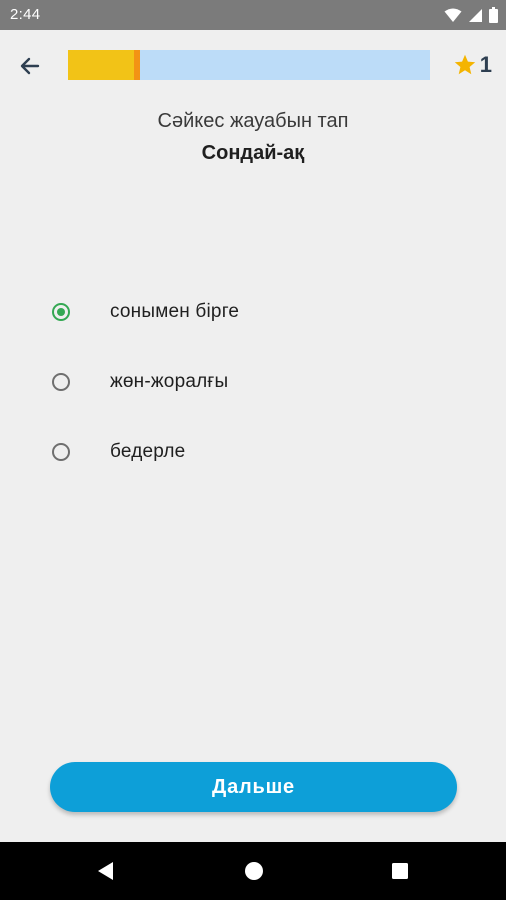 The height and width of the screenshot is (900, 506). What do you see at coordinates (253, 153) in the screenshot?
I see `question-word: Сондай-ақ` at bounding box center [253, 153].